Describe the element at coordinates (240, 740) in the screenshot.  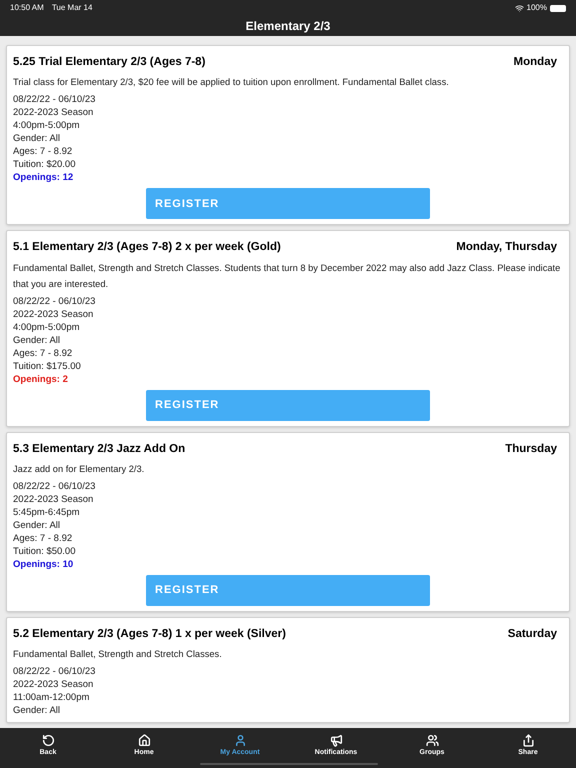
I see `person-icon` at that location.